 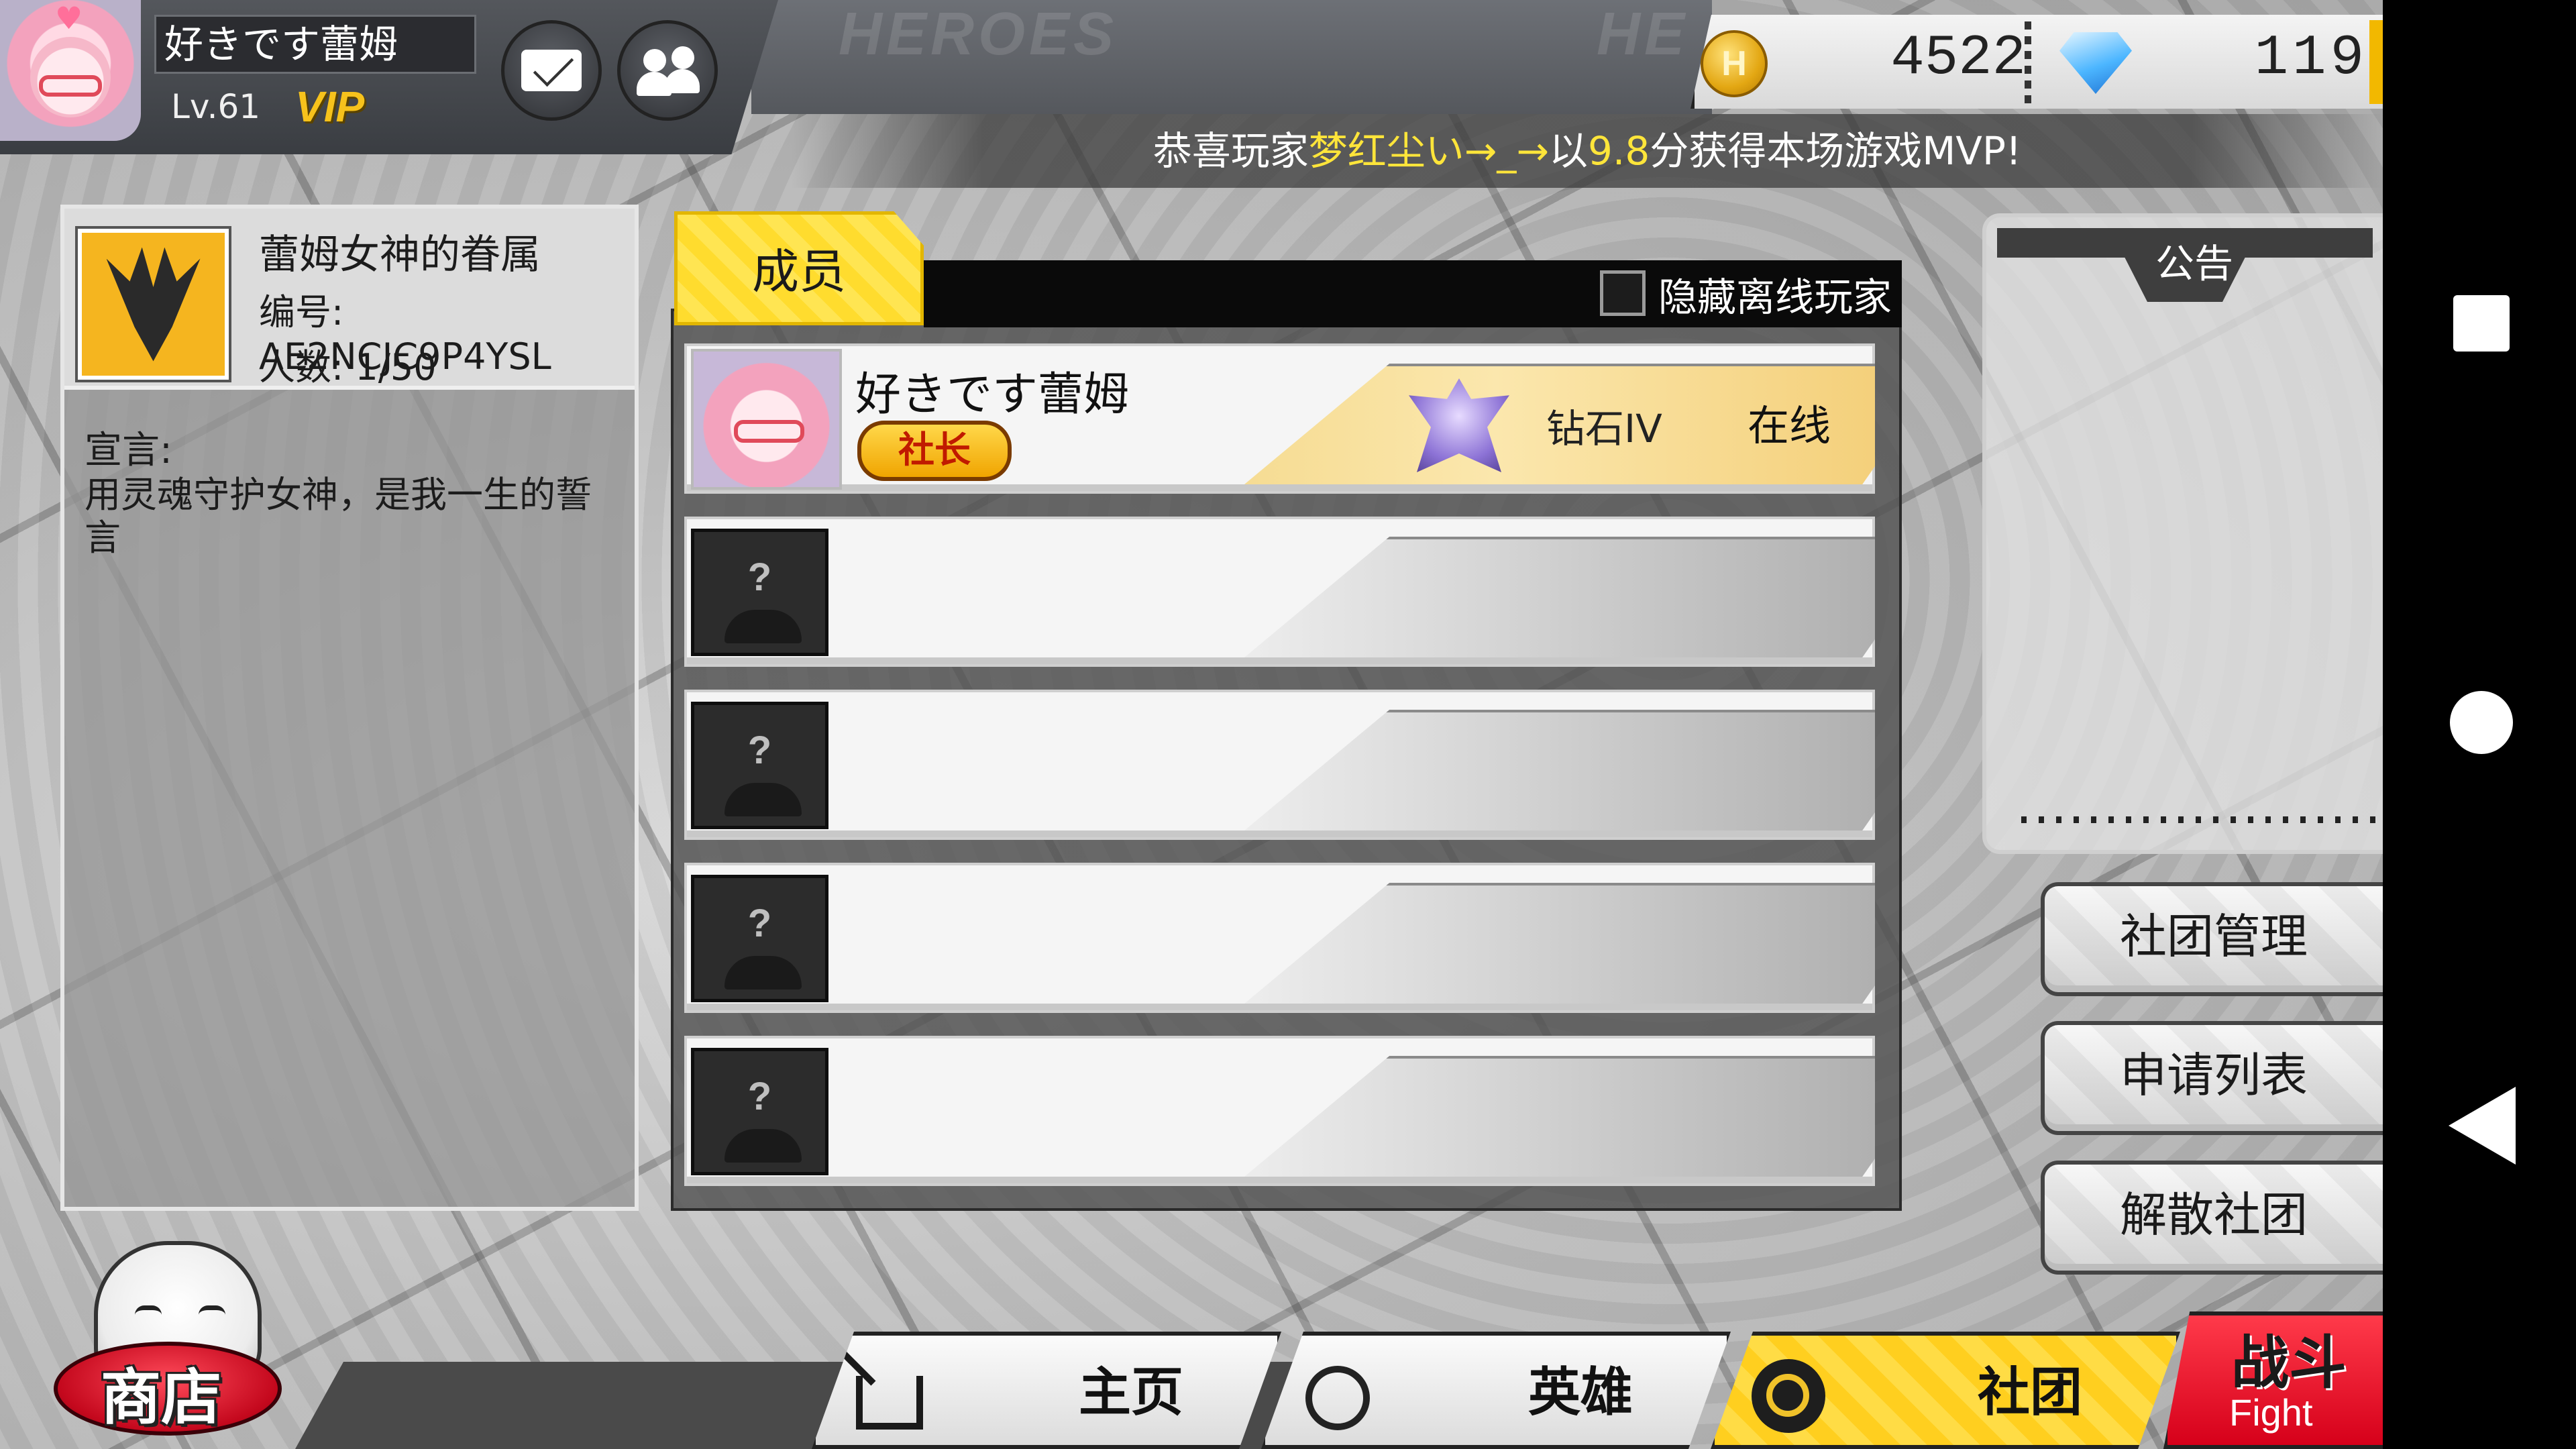 I want to click on guild-header: 蕾姆女神的眷属 编号: AE2NCJC9P4YSL 人数: 1/50, so click(x=349, y=299).